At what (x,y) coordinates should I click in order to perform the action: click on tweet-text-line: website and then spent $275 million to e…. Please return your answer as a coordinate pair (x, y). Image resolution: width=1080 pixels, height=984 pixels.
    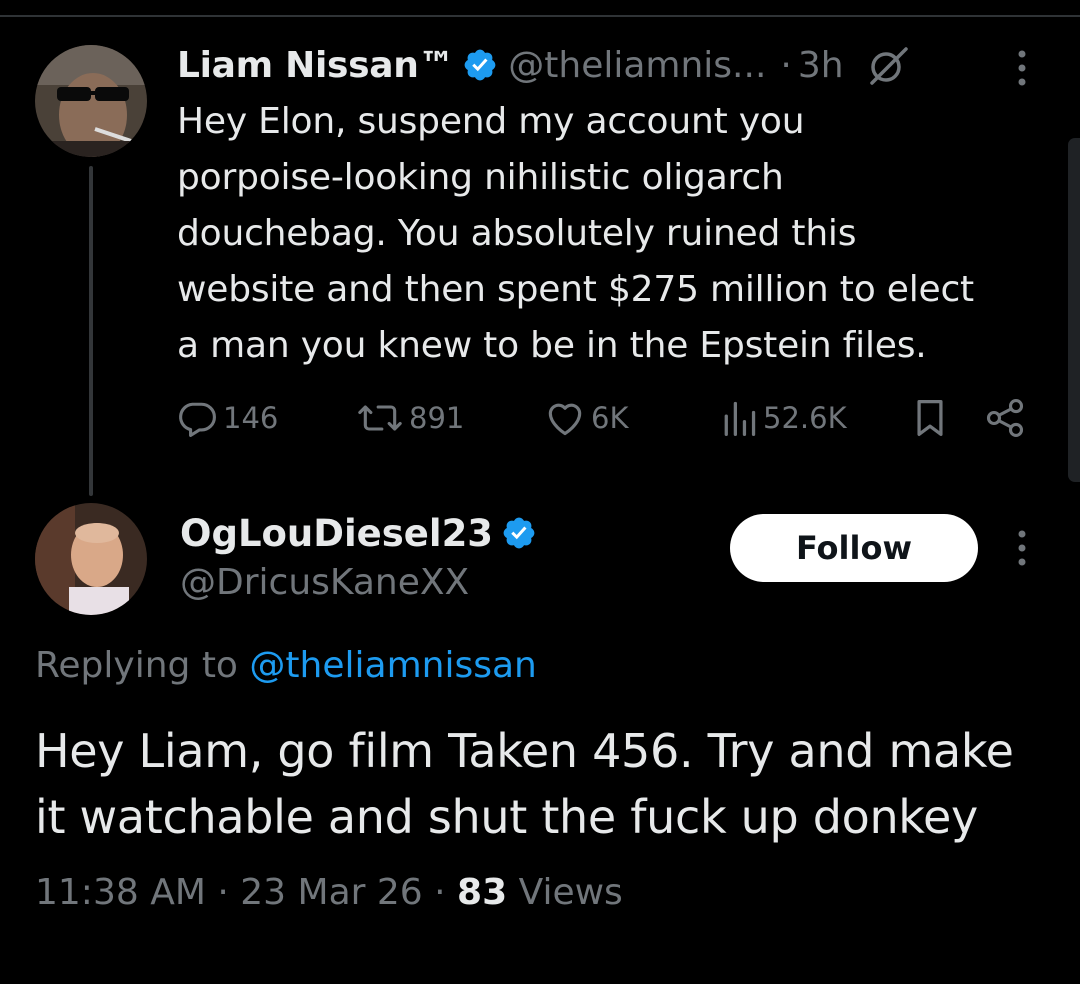
    Looking at the image, I should click on (575, 289).